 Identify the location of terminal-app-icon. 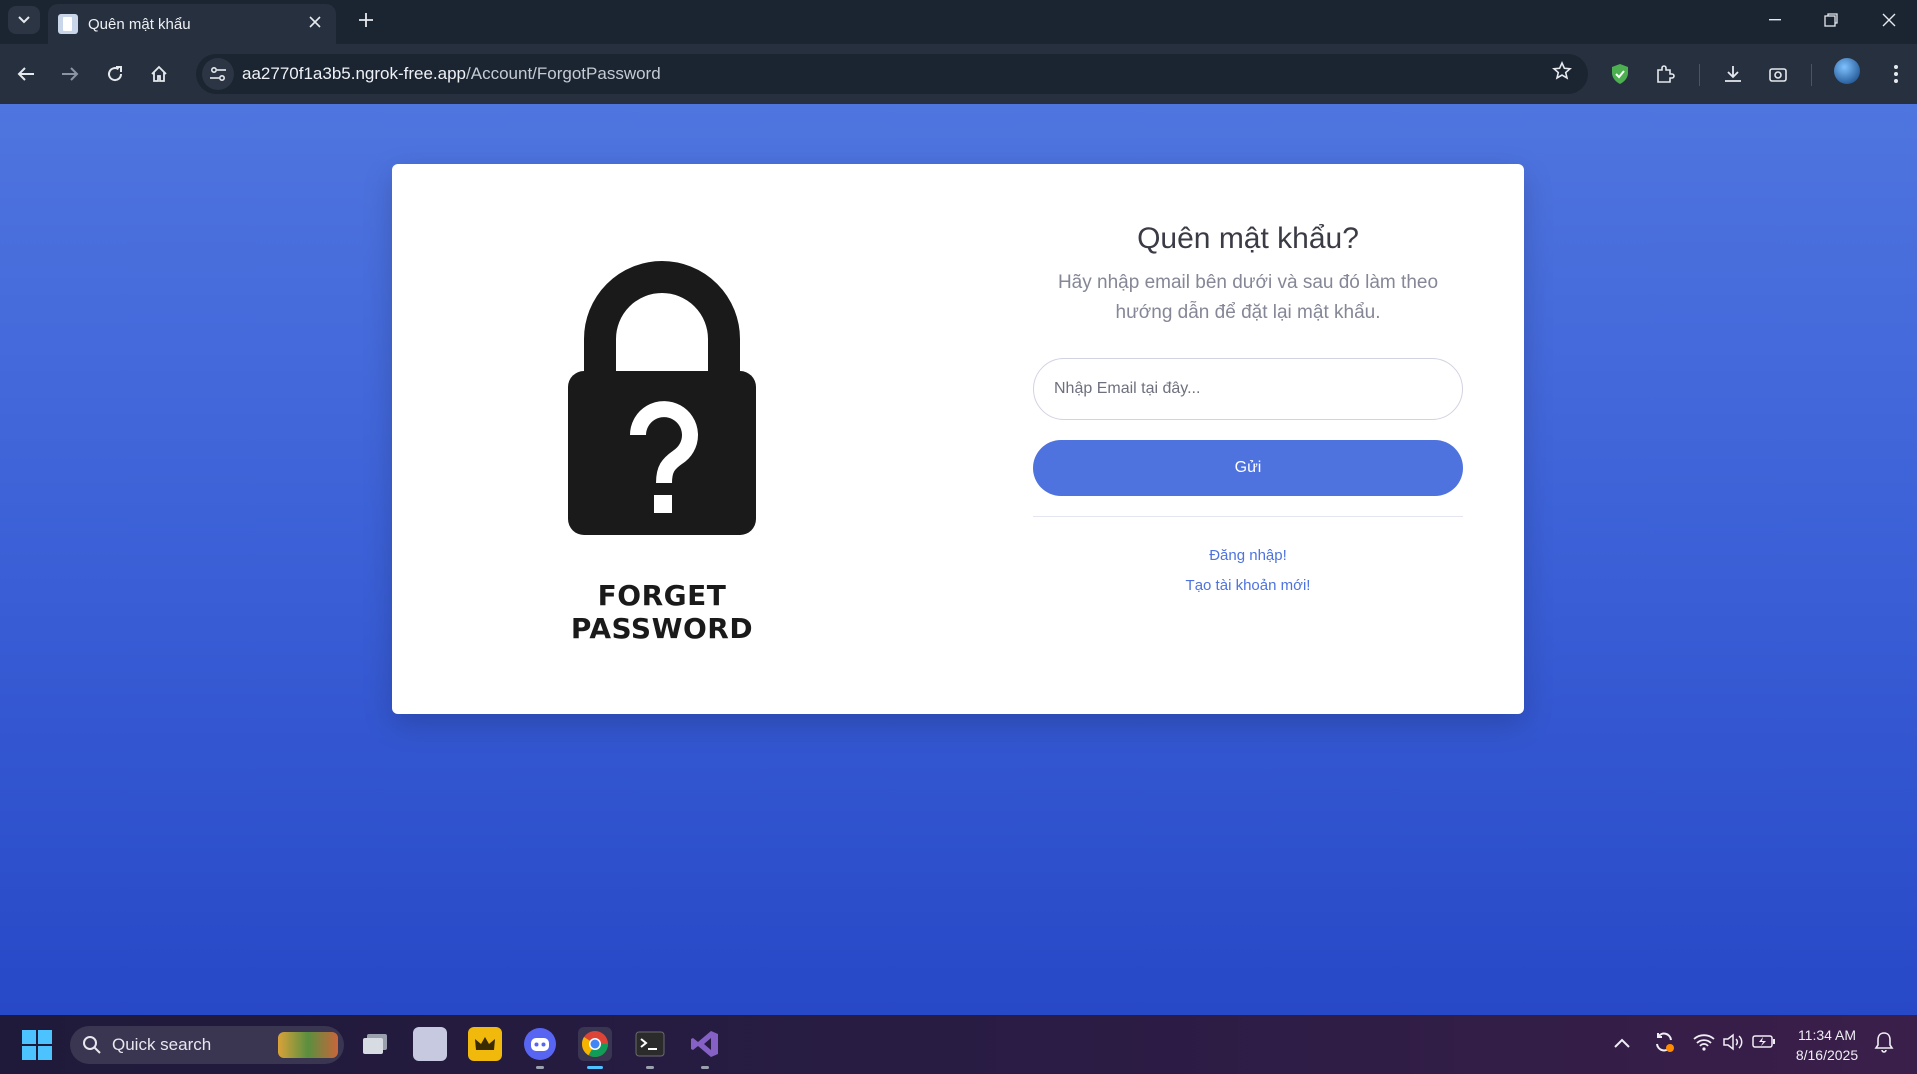
(650, 1048).